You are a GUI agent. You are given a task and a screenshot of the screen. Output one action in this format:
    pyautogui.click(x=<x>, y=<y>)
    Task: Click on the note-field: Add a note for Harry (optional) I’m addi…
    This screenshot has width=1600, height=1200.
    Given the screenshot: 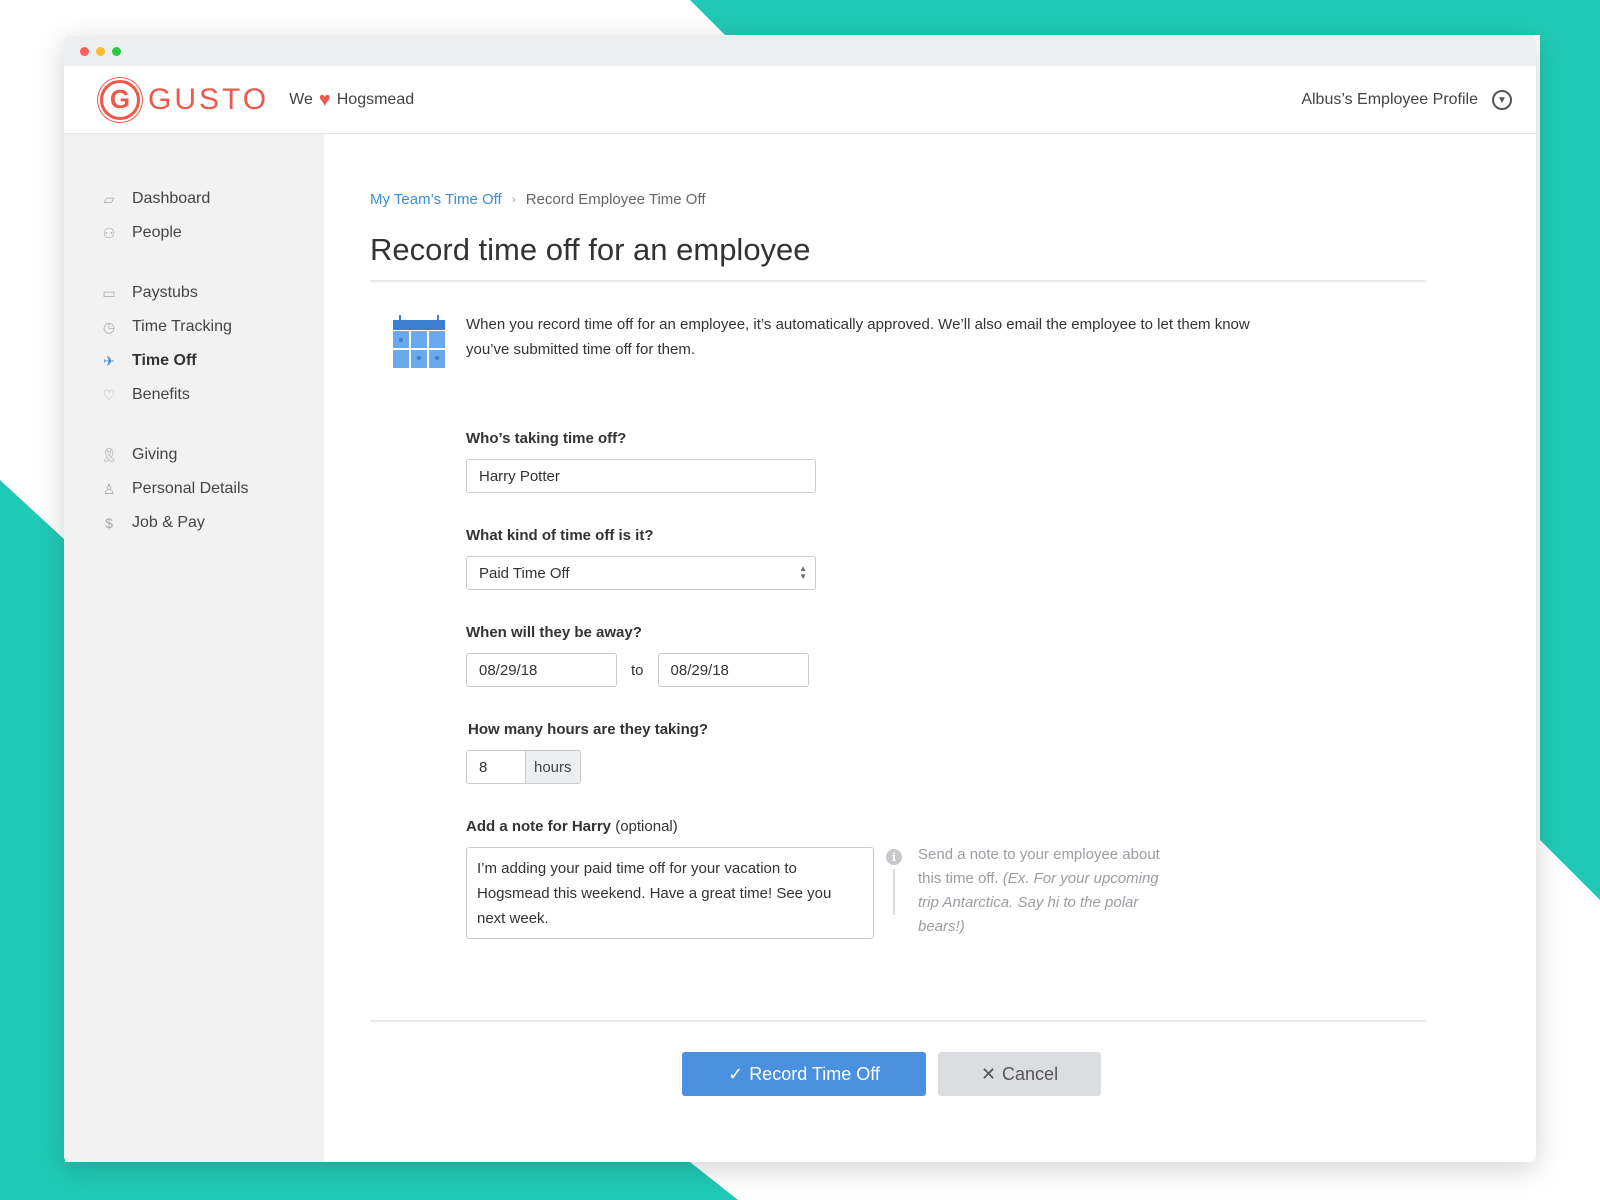 What is the action you would take?
    pyautogui.click(x=1001, y=878)
    